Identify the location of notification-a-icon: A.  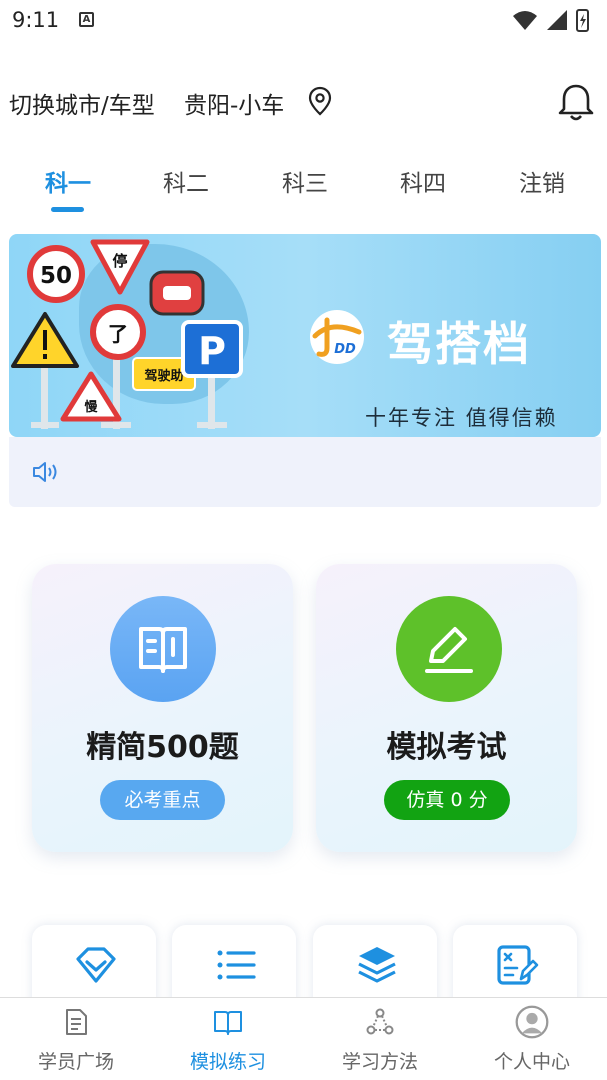
(86, 19).